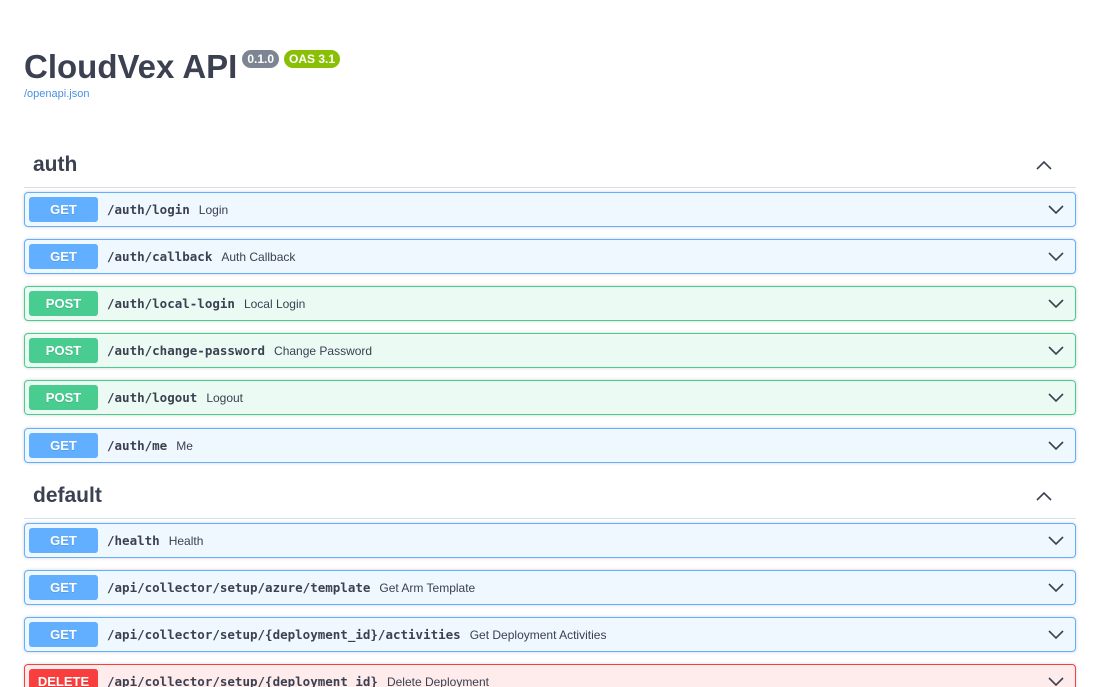  I want to click on operation-path: /api/collector/setup/azure/template, so click(239, 587).